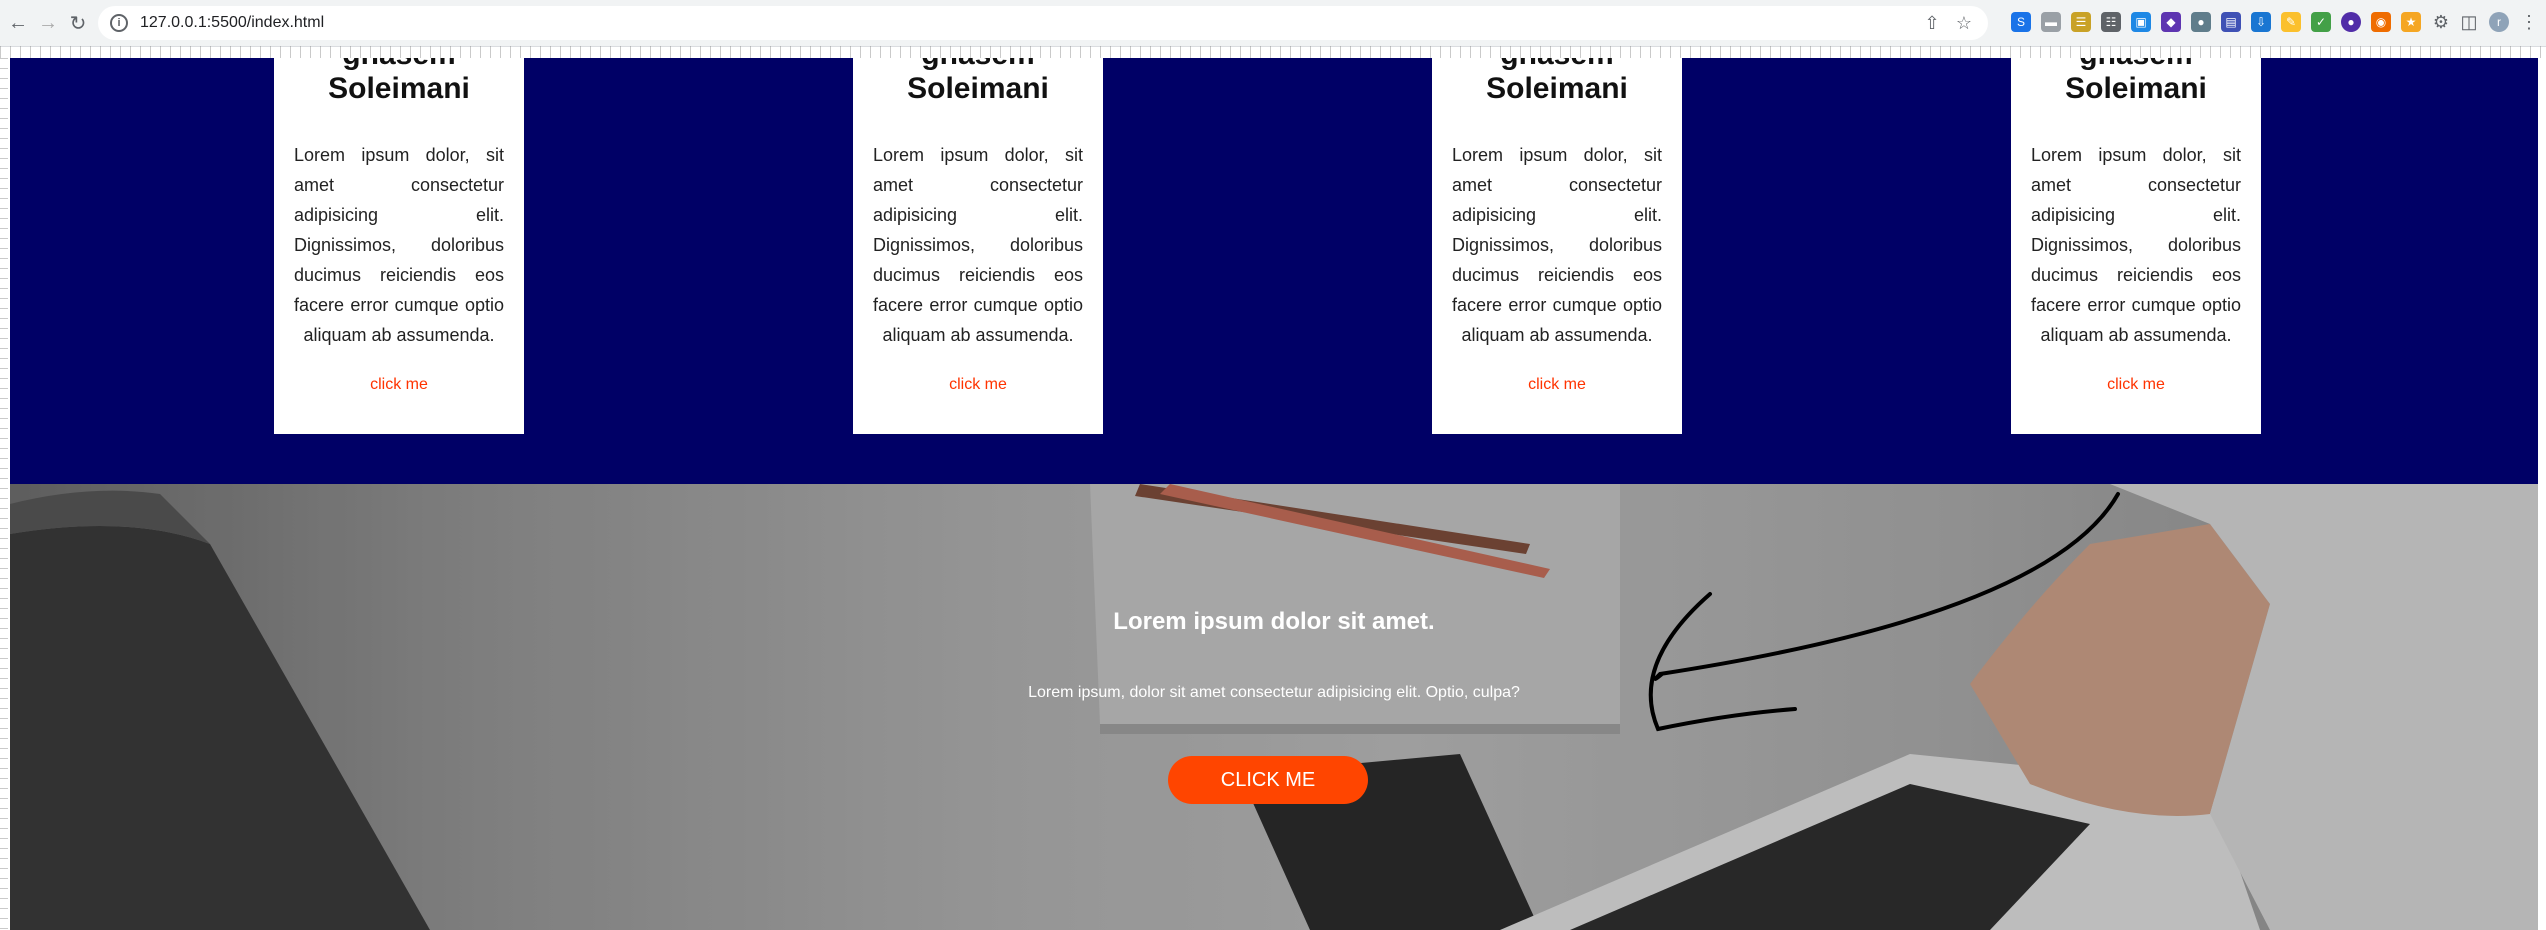 This screenshot has height=930, width=2546. Describe the element at coordinates (2141, 22) in the screenshot. I see `extension-icon: ▣` at that location.